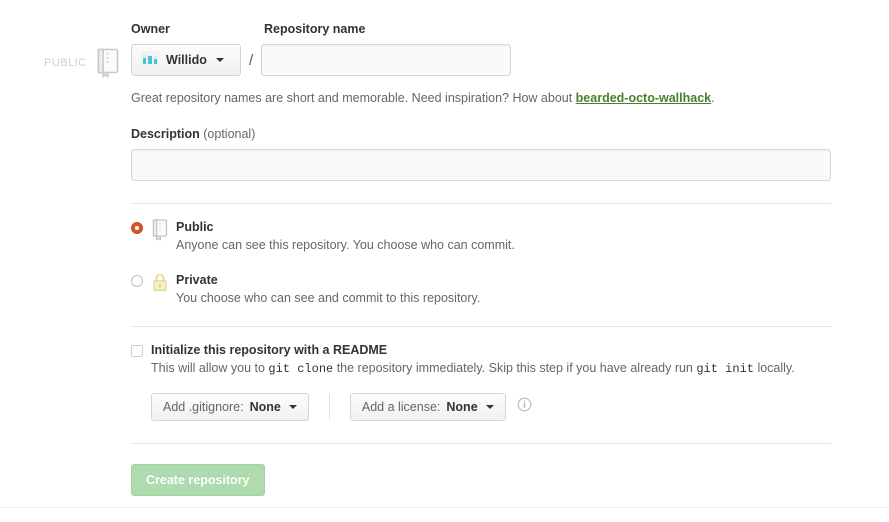 Image resolution: width=889 pixels, height=522 pixels. What do you see at coordinates (329, 407) in the screenshot?
I see `dropdown-separator` at bounding box center [329, 407].